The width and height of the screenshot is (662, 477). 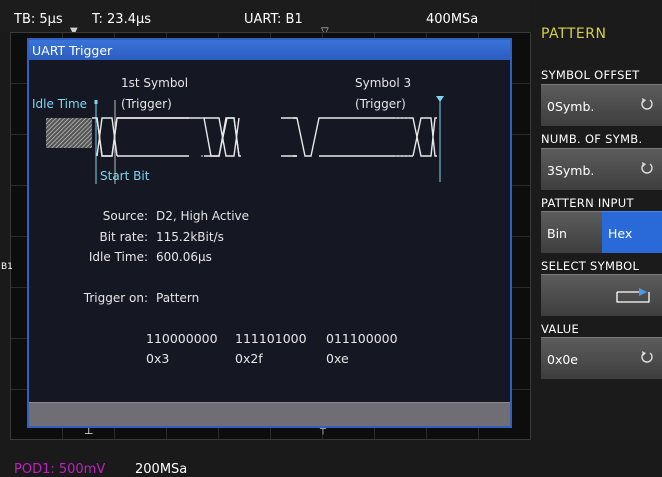 I want to click on select-symbol-button, so click(x=601, y=295).